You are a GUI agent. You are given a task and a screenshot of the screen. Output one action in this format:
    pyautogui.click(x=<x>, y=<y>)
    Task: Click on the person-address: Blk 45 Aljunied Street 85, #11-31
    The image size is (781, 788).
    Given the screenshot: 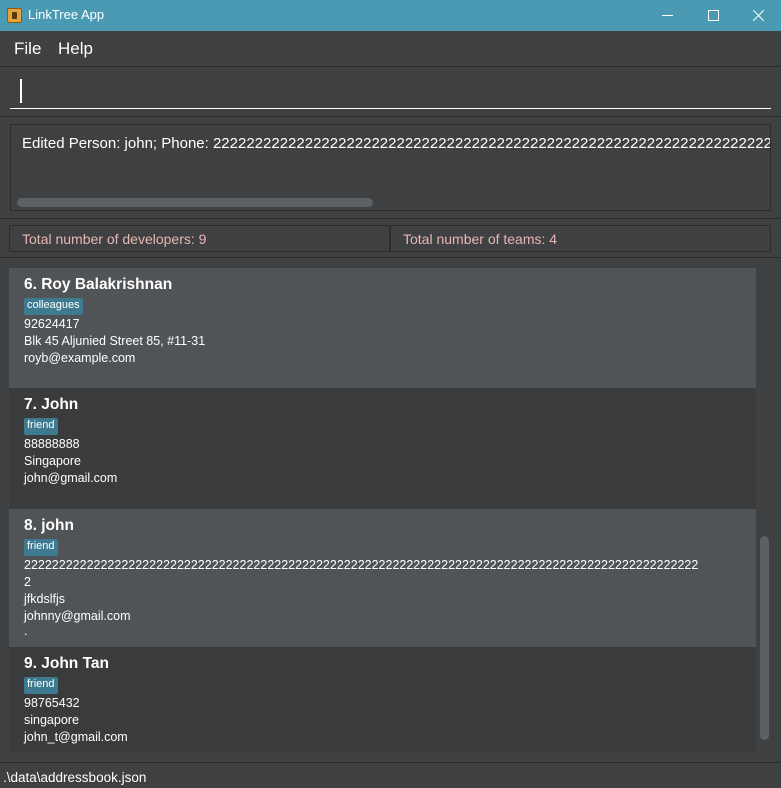 What is the action you would take?
    pyautogui.click(x=115, y=341)
    